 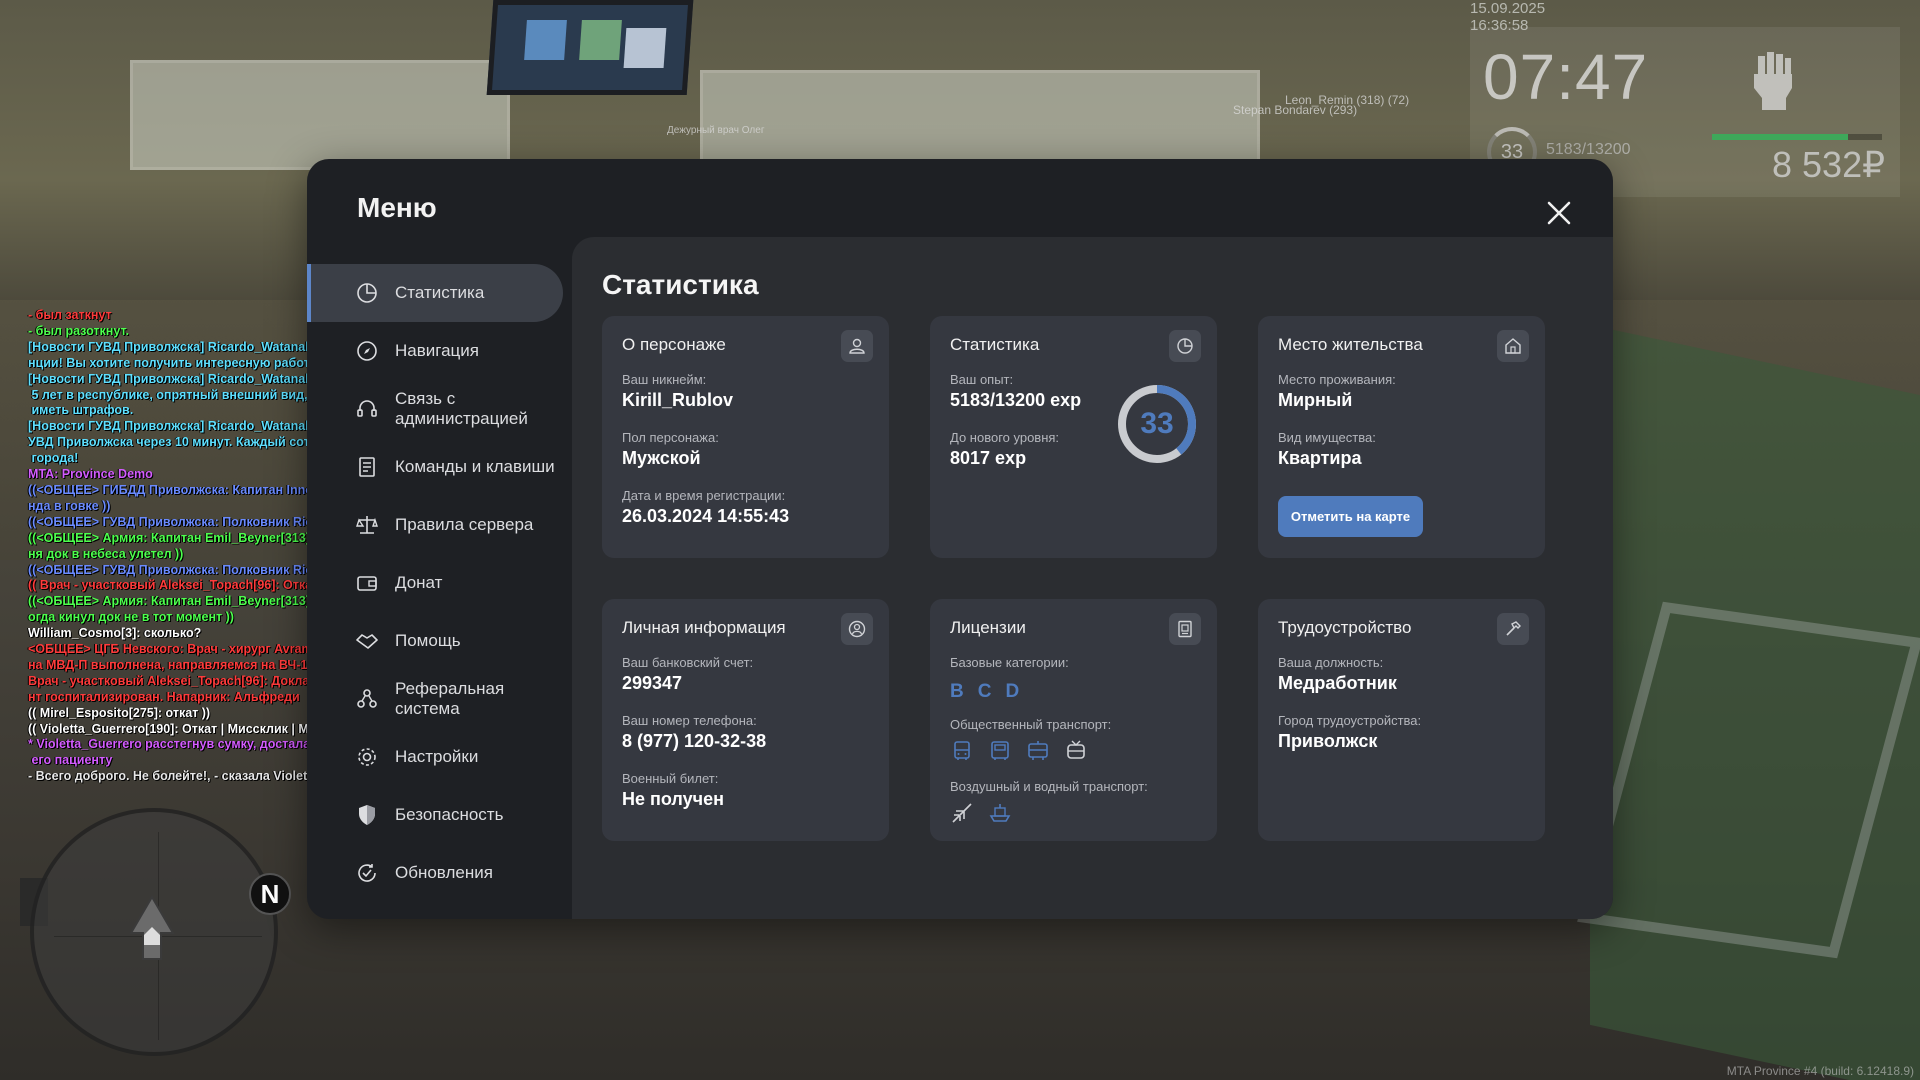 I want to click on update-icon, so click(x=367, y=873).